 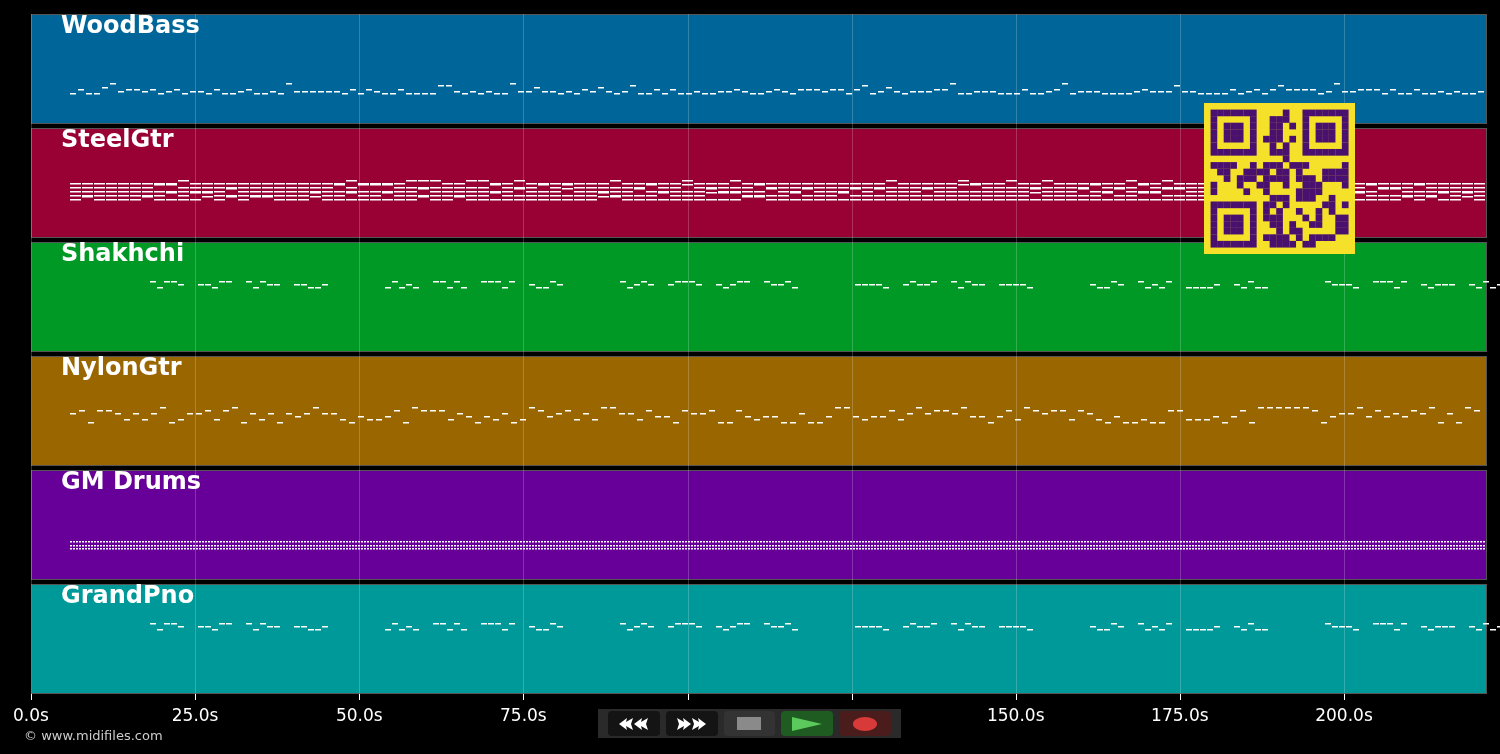 I want to click on play-button, so click(x=807, y=723).